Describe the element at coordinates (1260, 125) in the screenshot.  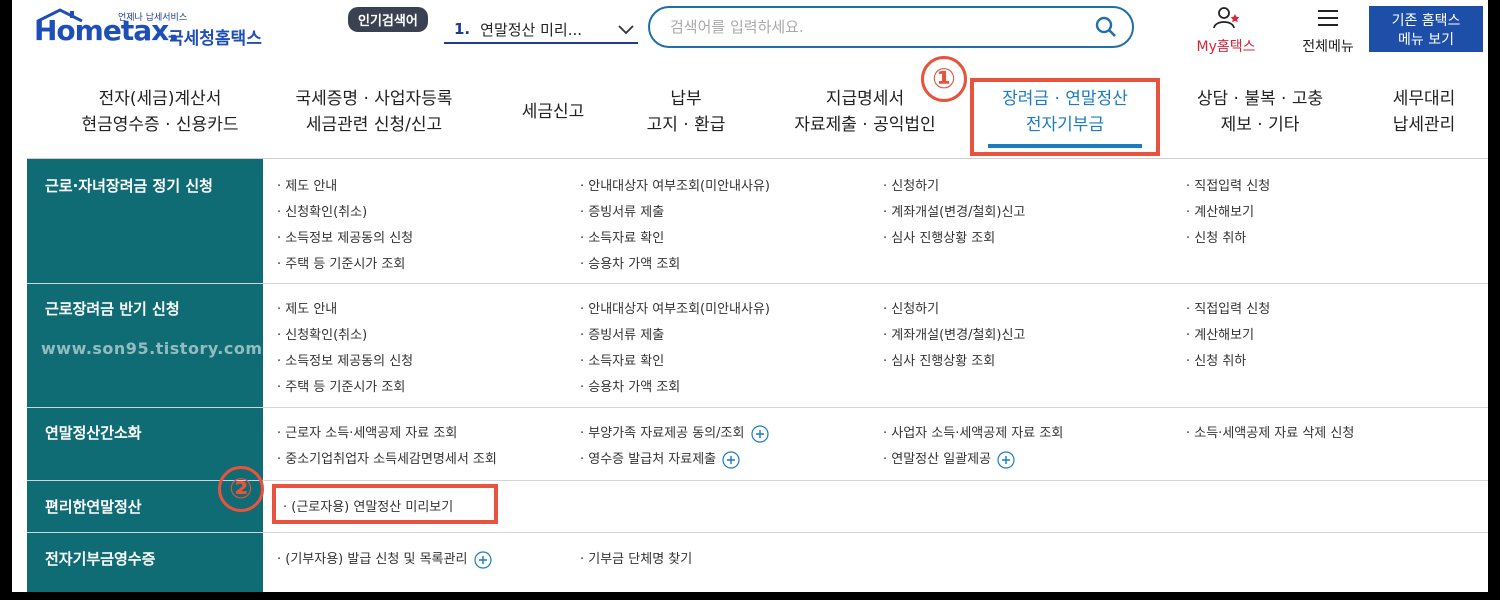
I see `gnb-label-line2: 제보 · 기타` at that location.